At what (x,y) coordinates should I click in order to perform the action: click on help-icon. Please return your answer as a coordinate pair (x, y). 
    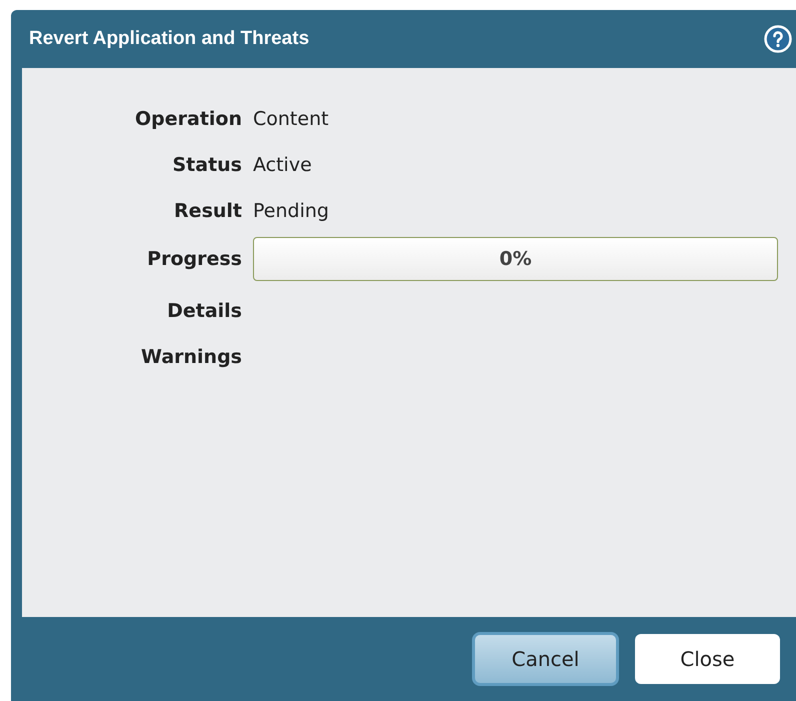
    Looking at the image, I should click on (778, 39).